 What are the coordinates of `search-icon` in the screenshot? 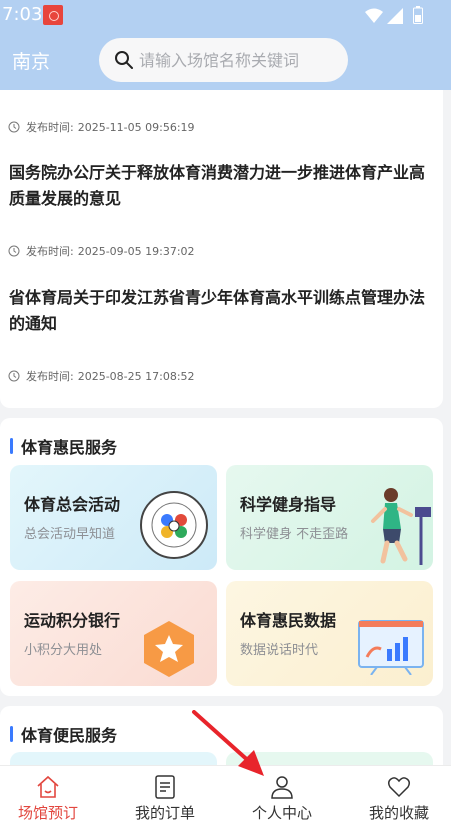 It's located at (124, 60).